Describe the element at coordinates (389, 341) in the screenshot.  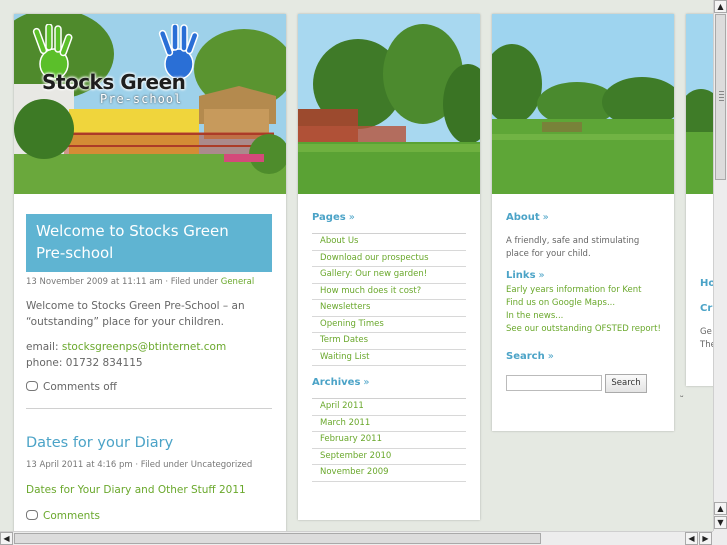
I see `page-link-term-dates: Term Dates` at that location.